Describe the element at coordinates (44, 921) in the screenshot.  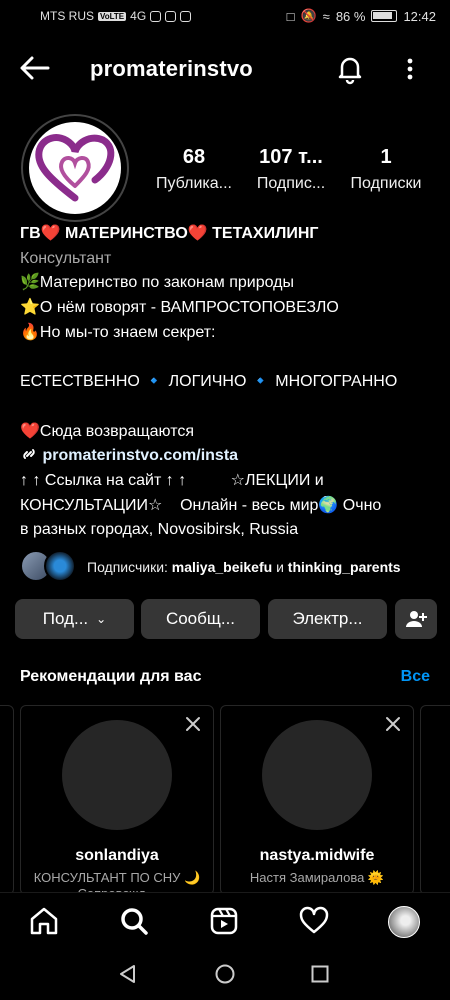
I see `home-icon` at that location.